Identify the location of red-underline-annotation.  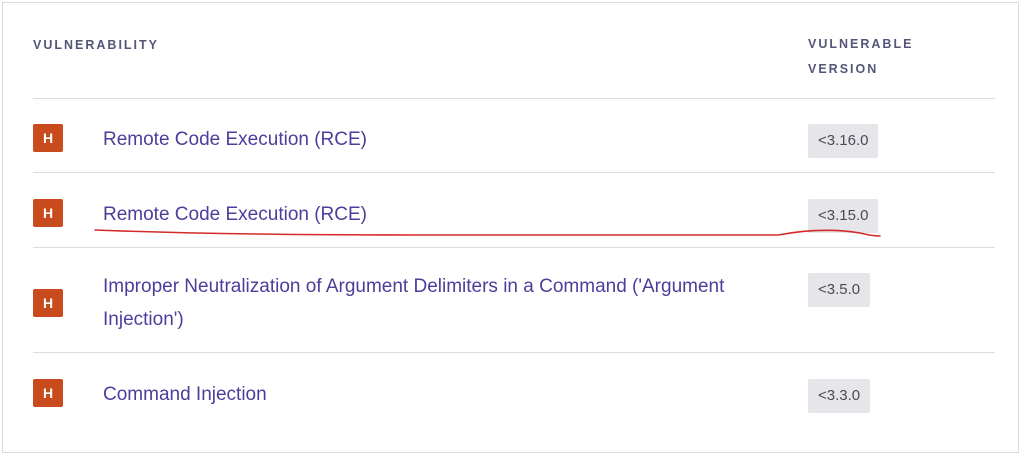
(487, 233).